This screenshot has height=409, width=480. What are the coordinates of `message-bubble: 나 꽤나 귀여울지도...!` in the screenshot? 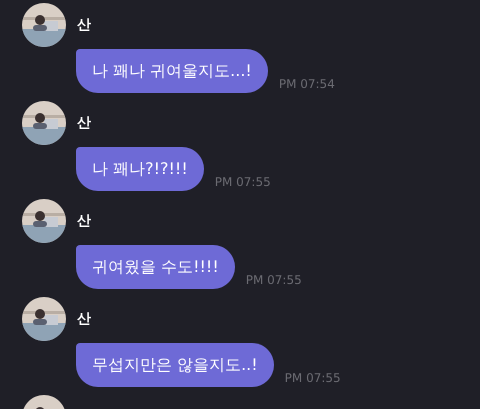 It's located at (172, 71).